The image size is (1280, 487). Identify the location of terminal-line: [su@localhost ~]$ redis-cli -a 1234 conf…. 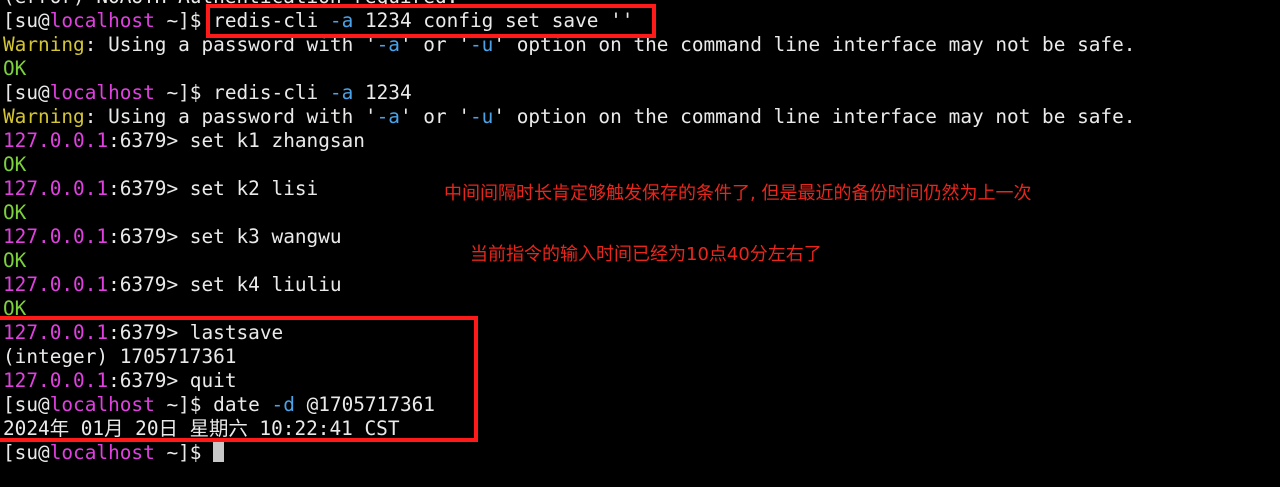
(318, 21).